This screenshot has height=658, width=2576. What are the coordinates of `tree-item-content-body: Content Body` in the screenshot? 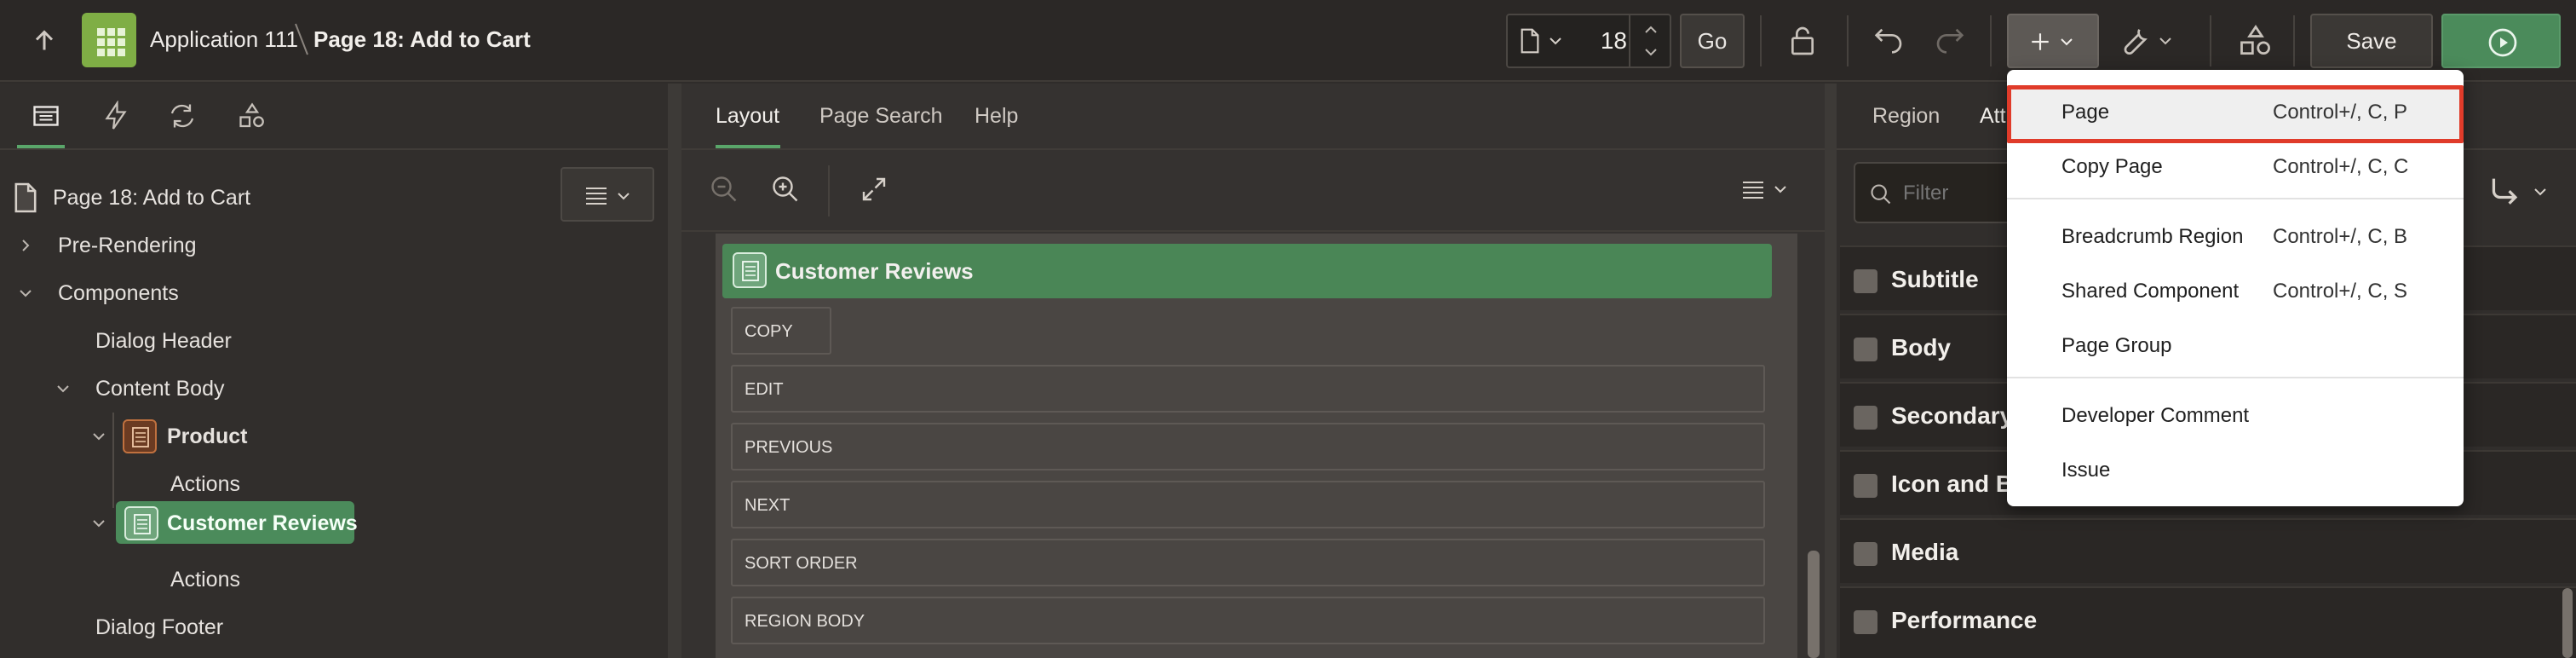 It's located at (334, 389).